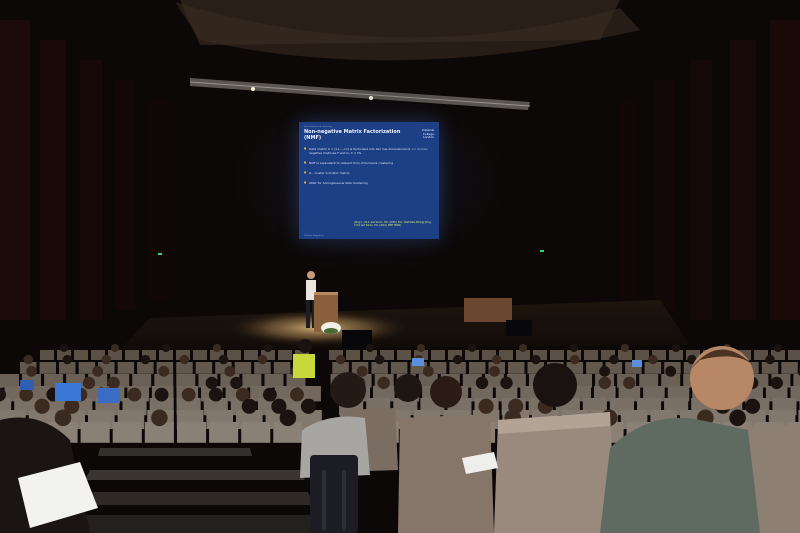 This screenshot has width=800, height=533. What do you see at coordinates (369, 173) in the screenshot?
I see `slide-bullet: G - cluster indicator matrix` at bounding box center [369, 173].